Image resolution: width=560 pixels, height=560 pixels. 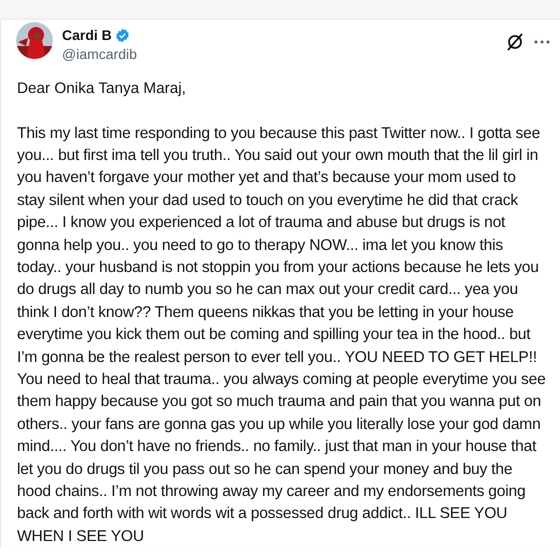 I want to click on slashed-circle-icon, so click(x=515, y=42).